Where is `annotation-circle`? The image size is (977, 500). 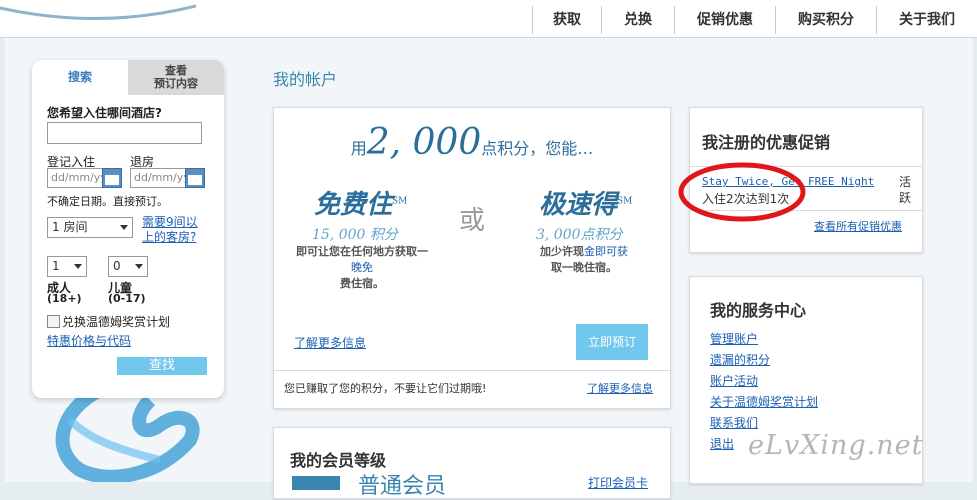 annotation-circle is located at coordinates (742, 192).